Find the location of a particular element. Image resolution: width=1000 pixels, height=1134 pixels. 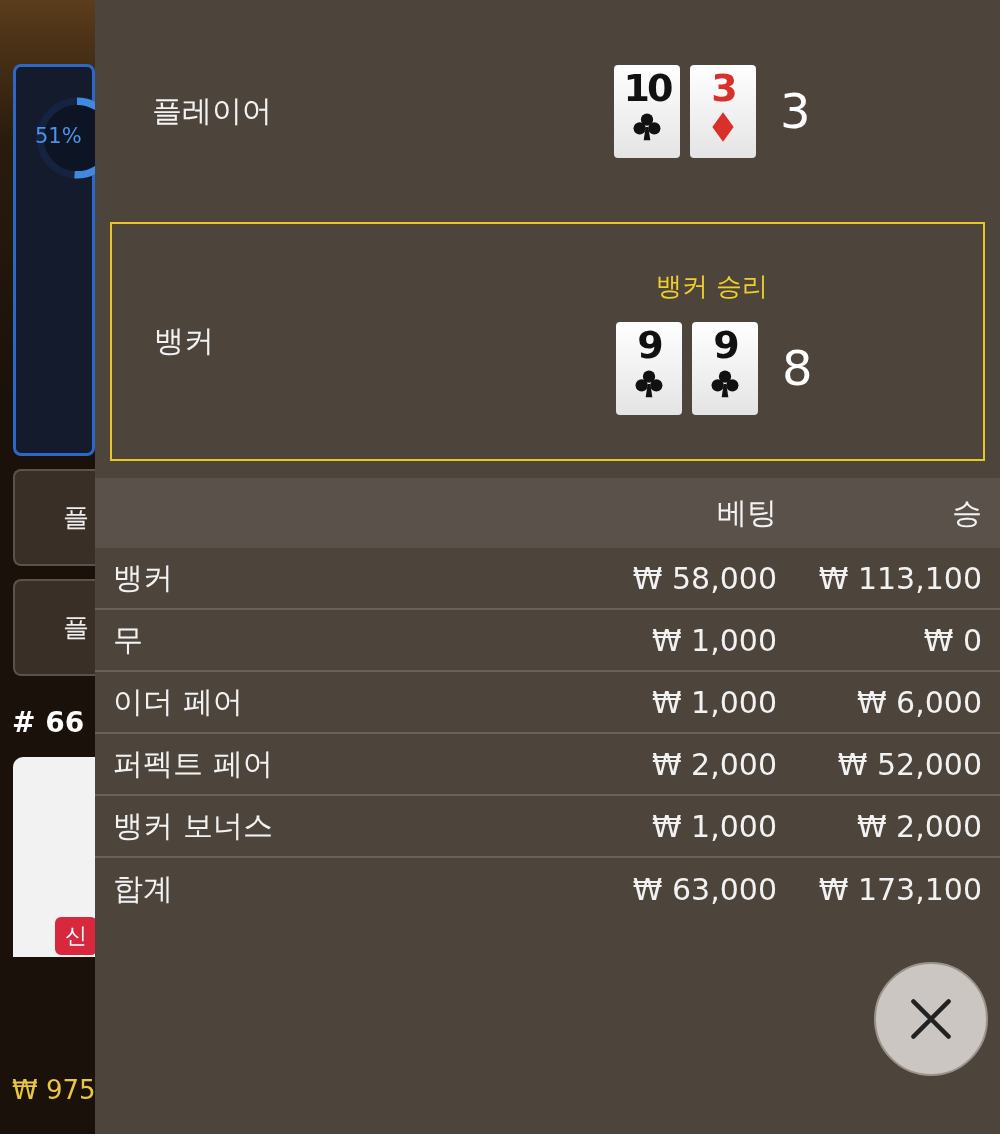

card-rank: 3 is located at coordinates (723, 87).